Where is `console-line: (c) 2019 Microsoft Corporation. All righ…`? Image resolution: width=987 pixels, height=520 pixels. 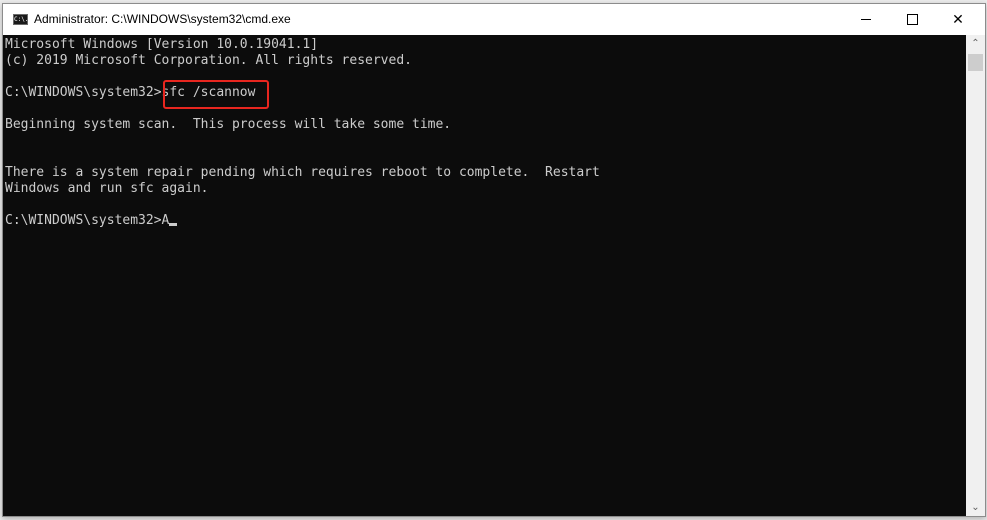 console-line: (c) 2019 Microsoft Corporation. All righ… is located at coordinates (208, 60).